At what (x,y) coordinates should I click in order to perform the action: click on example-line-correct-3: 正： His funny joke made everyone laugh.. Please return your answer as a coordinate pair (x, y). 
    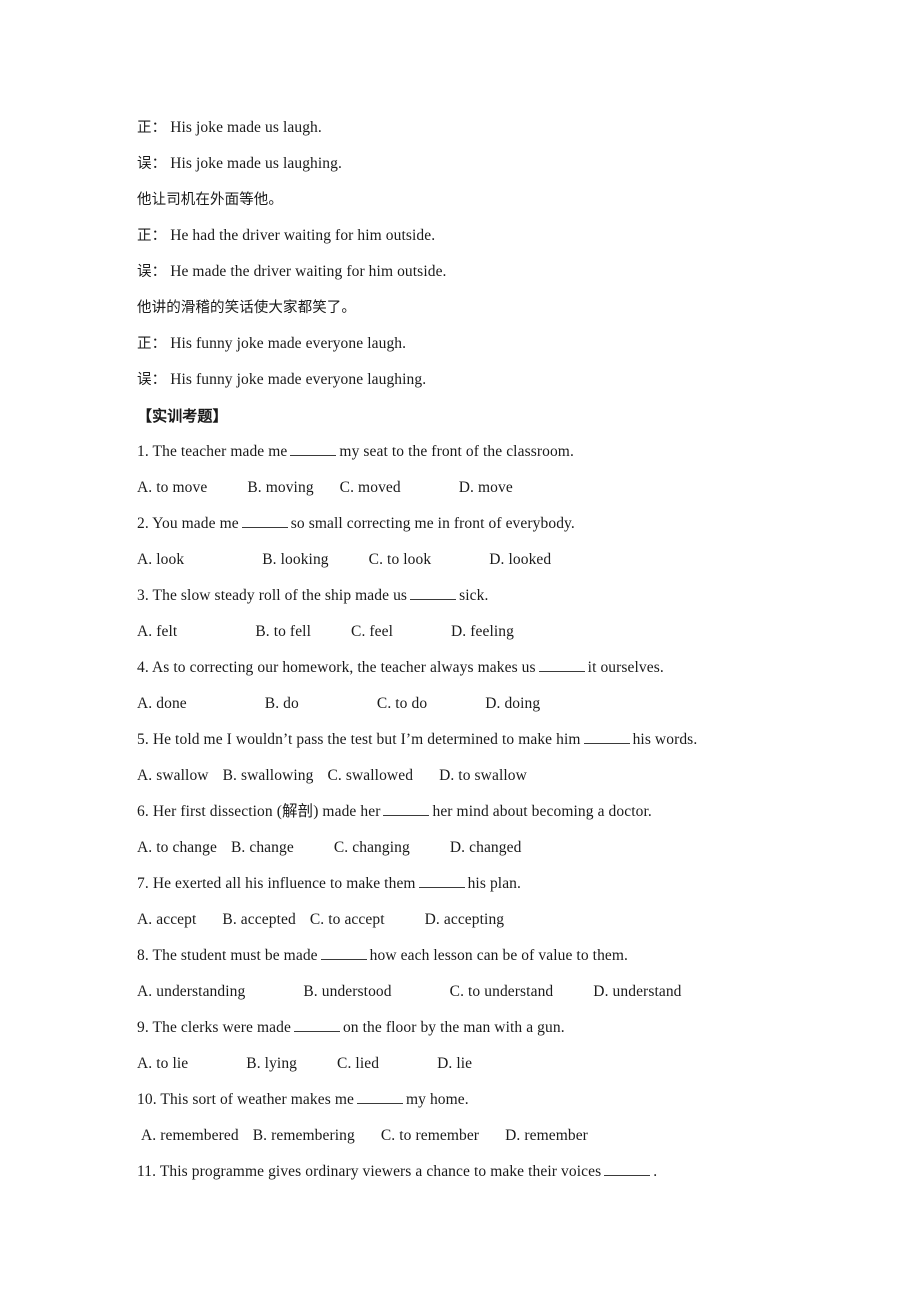
    Looking at the image, I should click on (460, 344).